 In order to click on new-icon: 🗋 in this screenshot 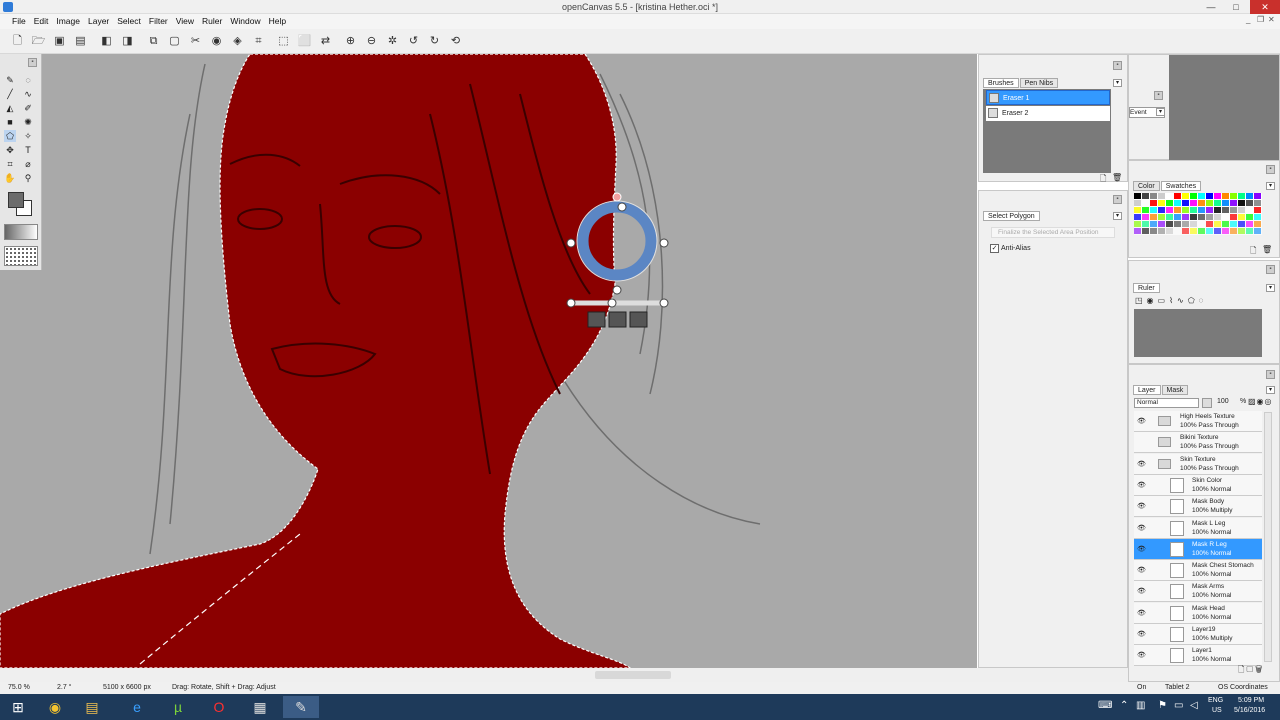, I will do `click(17, 41)`.